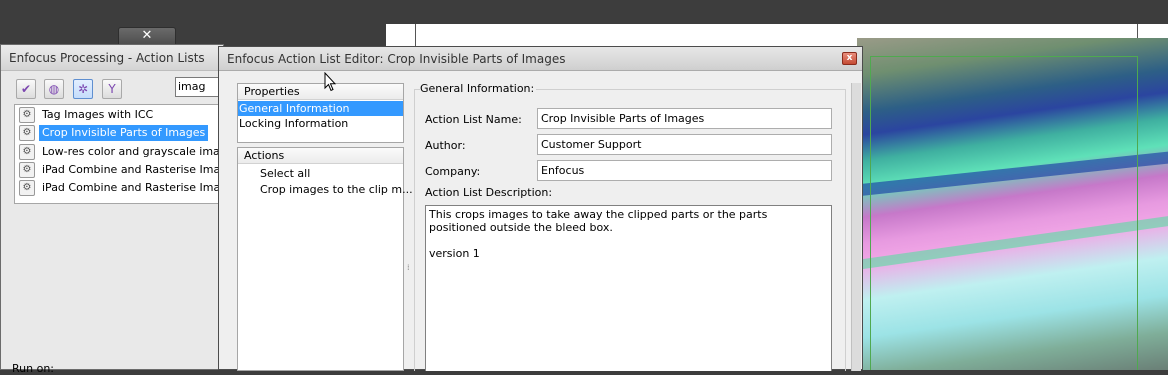 The image size is (1168, 375). What do you see at coordinates (320, 123) in the screenshot?
I see `properties-item-locking-information: Locking Information` at bounding box center [320, 123].